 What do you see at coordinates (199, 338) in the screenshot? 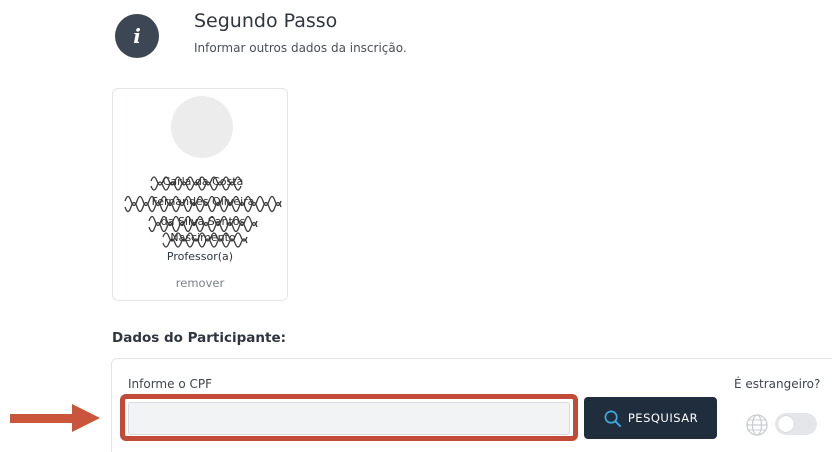
I see `section-title: Dados do Participante:` at bounding box center [199, 338].